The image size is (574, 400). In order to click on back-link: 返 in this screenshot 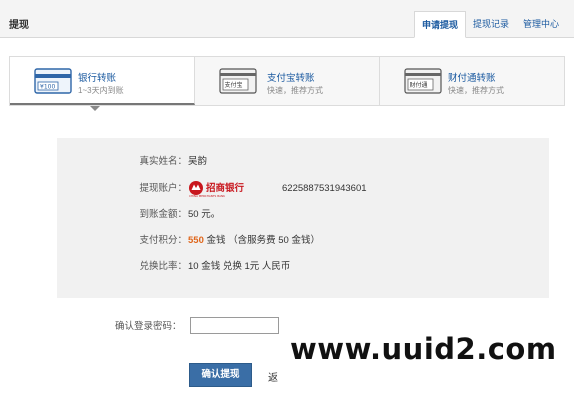, I will do `click(273, 376)`.